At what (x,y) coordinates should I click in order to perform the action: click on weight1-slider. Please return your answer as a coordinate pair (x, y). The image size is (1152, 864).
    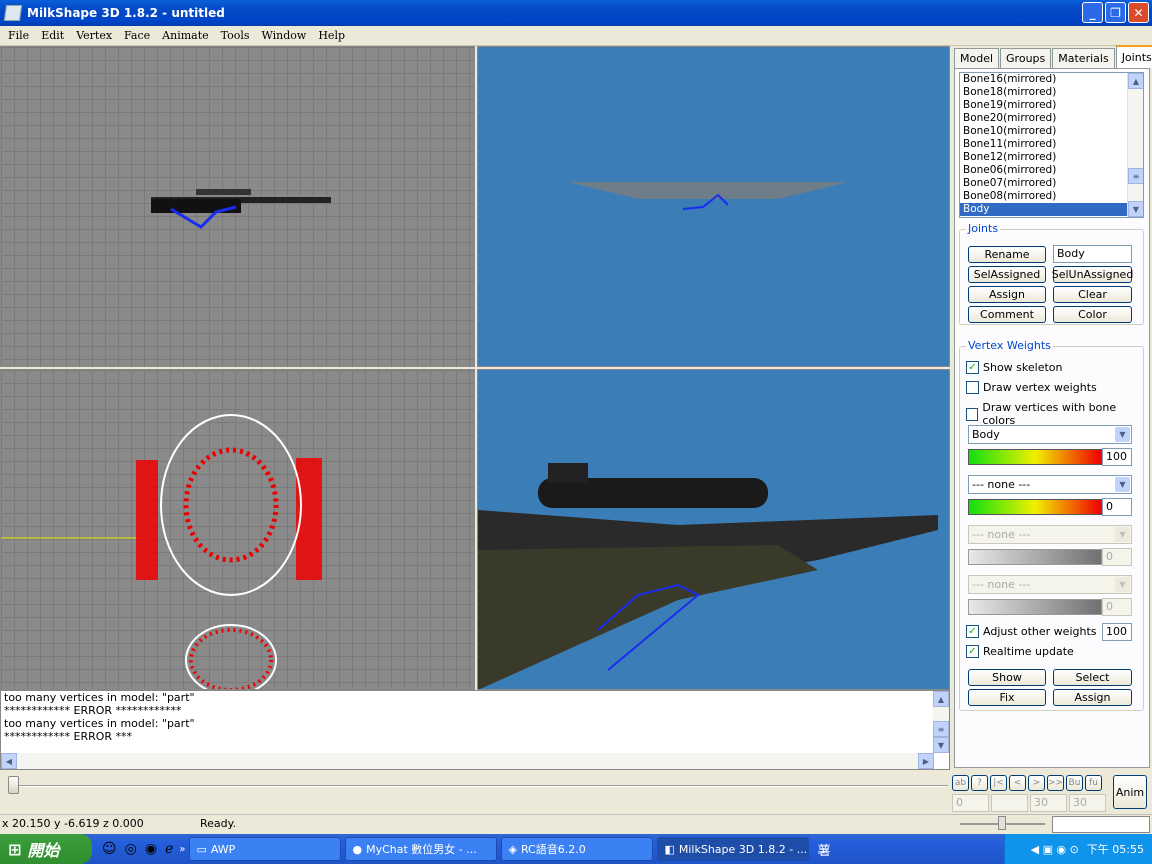
    Looking at the image, I should click on (1035, 457).